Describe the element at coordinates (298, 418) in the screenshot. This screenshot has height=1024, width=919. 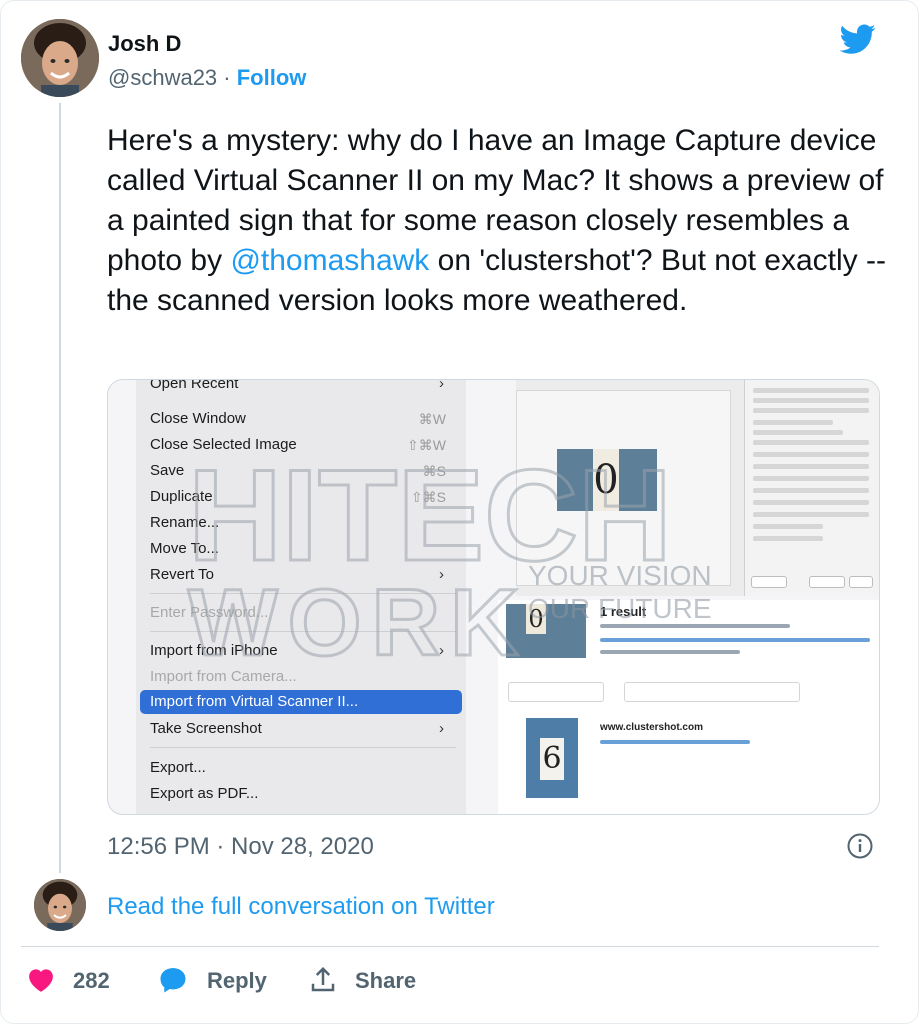
I see `menu-item-close-window: Close Window ⌘W` at that location.